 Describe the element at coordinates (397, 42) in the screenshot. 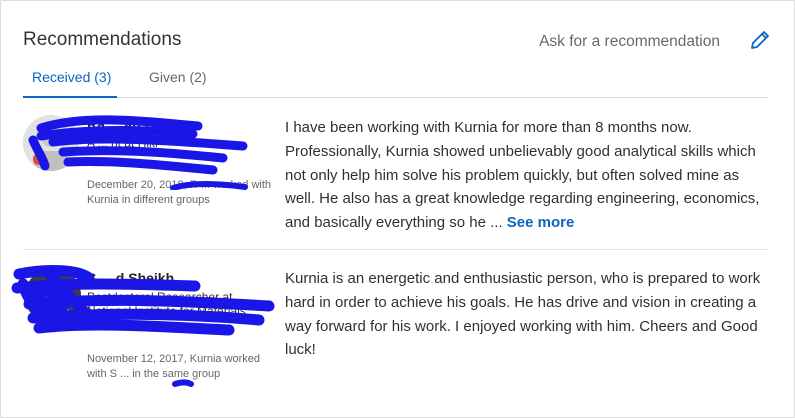

I see `recommendations-header: Recommendations Ask for a recommendation` at that location.